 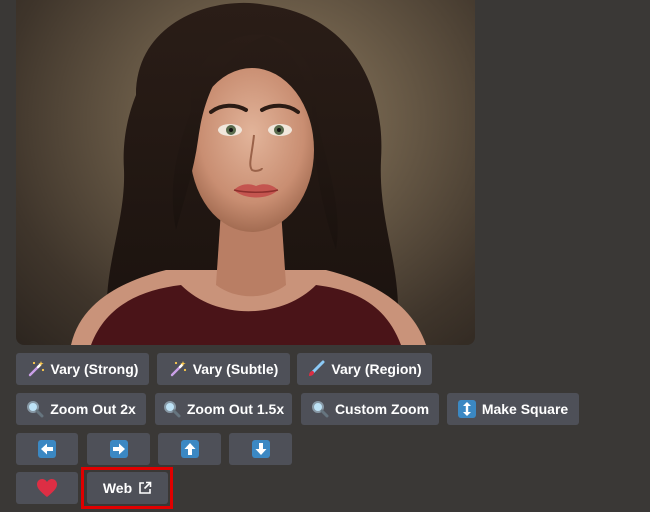 I want to click on favorite-button, so click(x=47, y=488).